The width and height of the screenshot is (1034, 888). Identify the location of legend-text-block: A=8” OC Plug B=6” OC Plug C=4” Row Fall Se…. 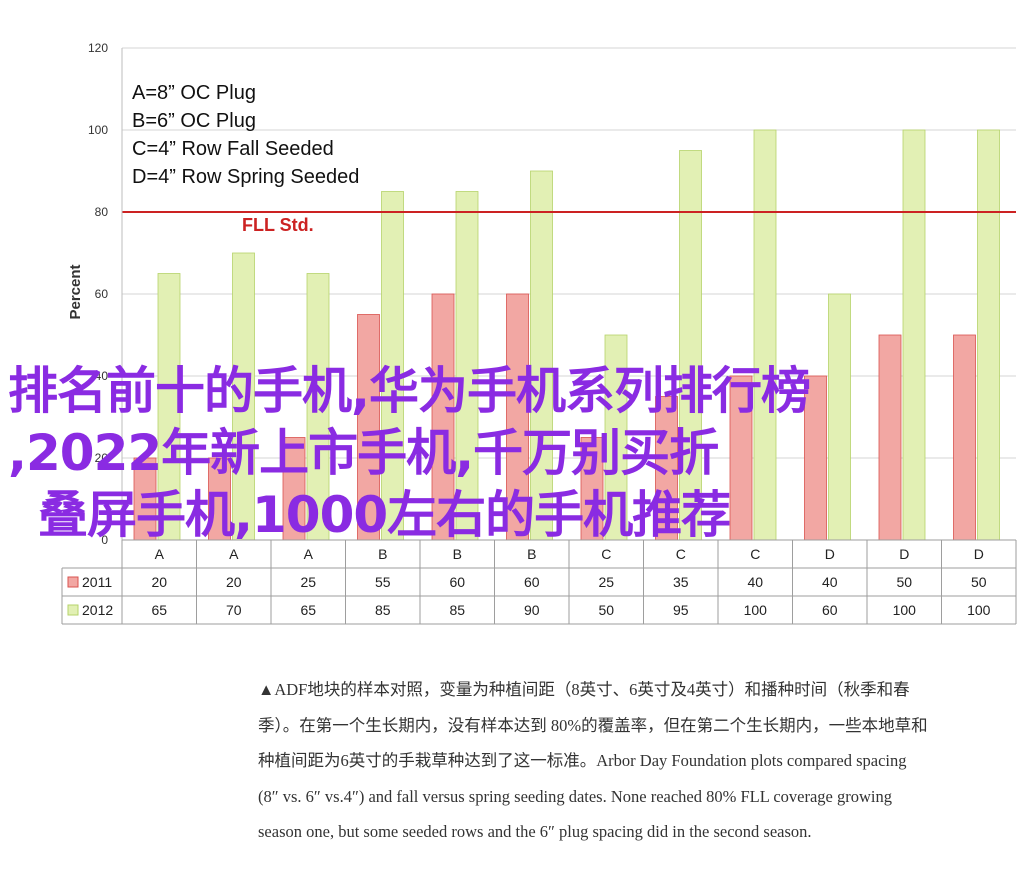
(245, 135).